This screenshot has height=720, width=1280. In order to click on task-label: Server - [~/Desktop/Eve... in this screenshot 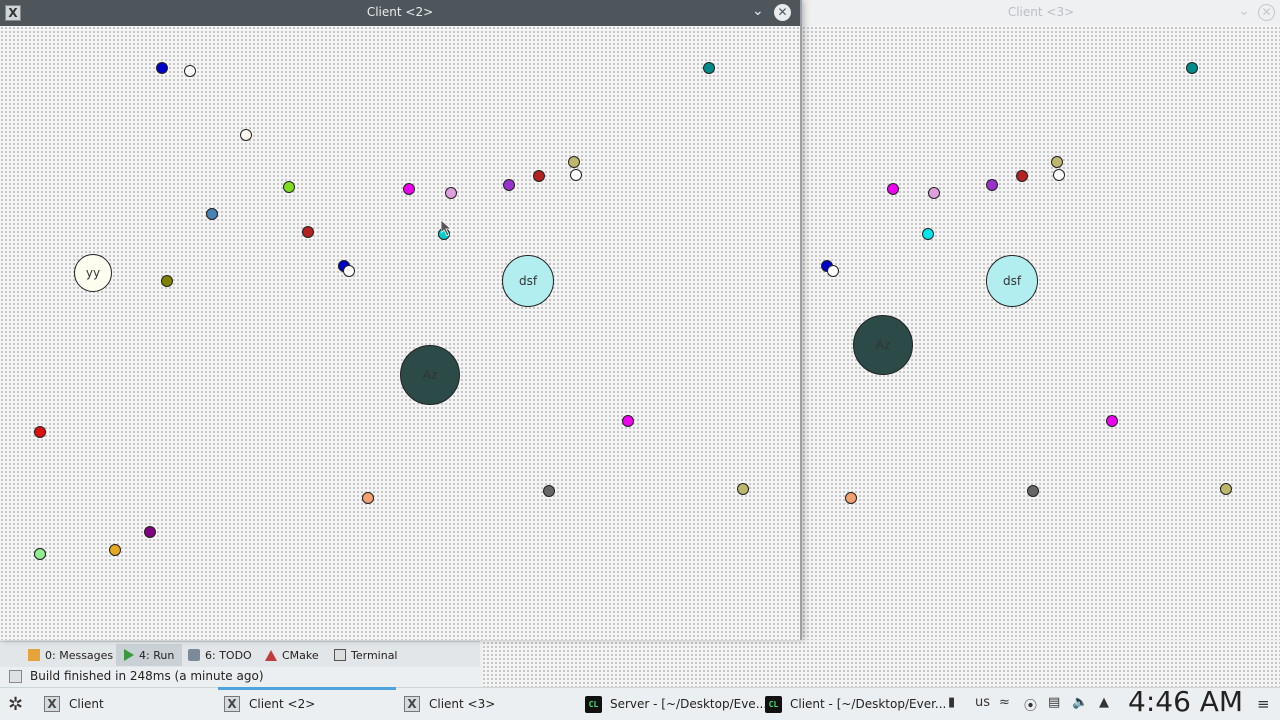, I will do `click(689, 704)`.